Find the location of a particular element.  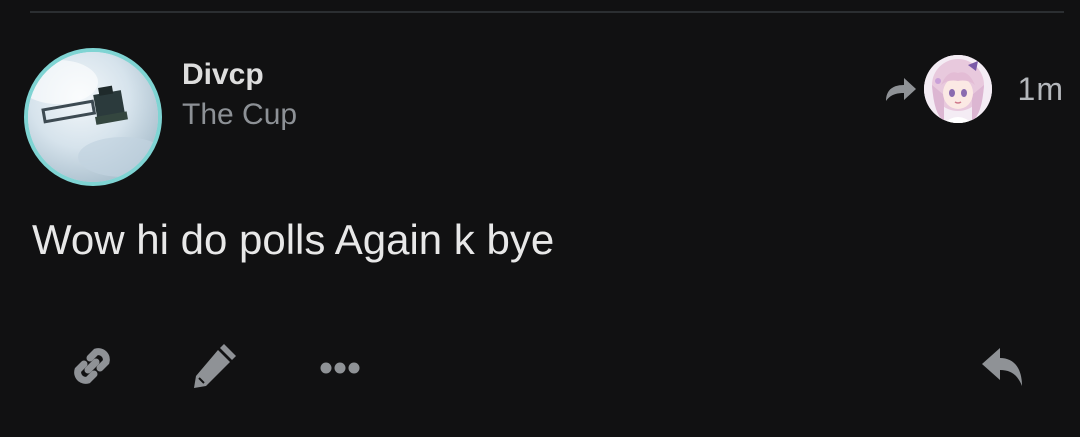

edit-button is located at coordinates (216, 366).